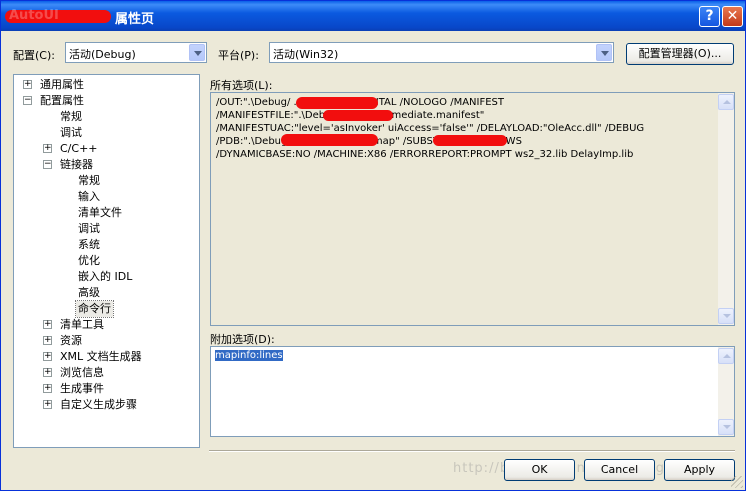  Describe the element at coordinates (82, 324) in the screenshot. I see `tree-item-label: 清单工具` at that location.